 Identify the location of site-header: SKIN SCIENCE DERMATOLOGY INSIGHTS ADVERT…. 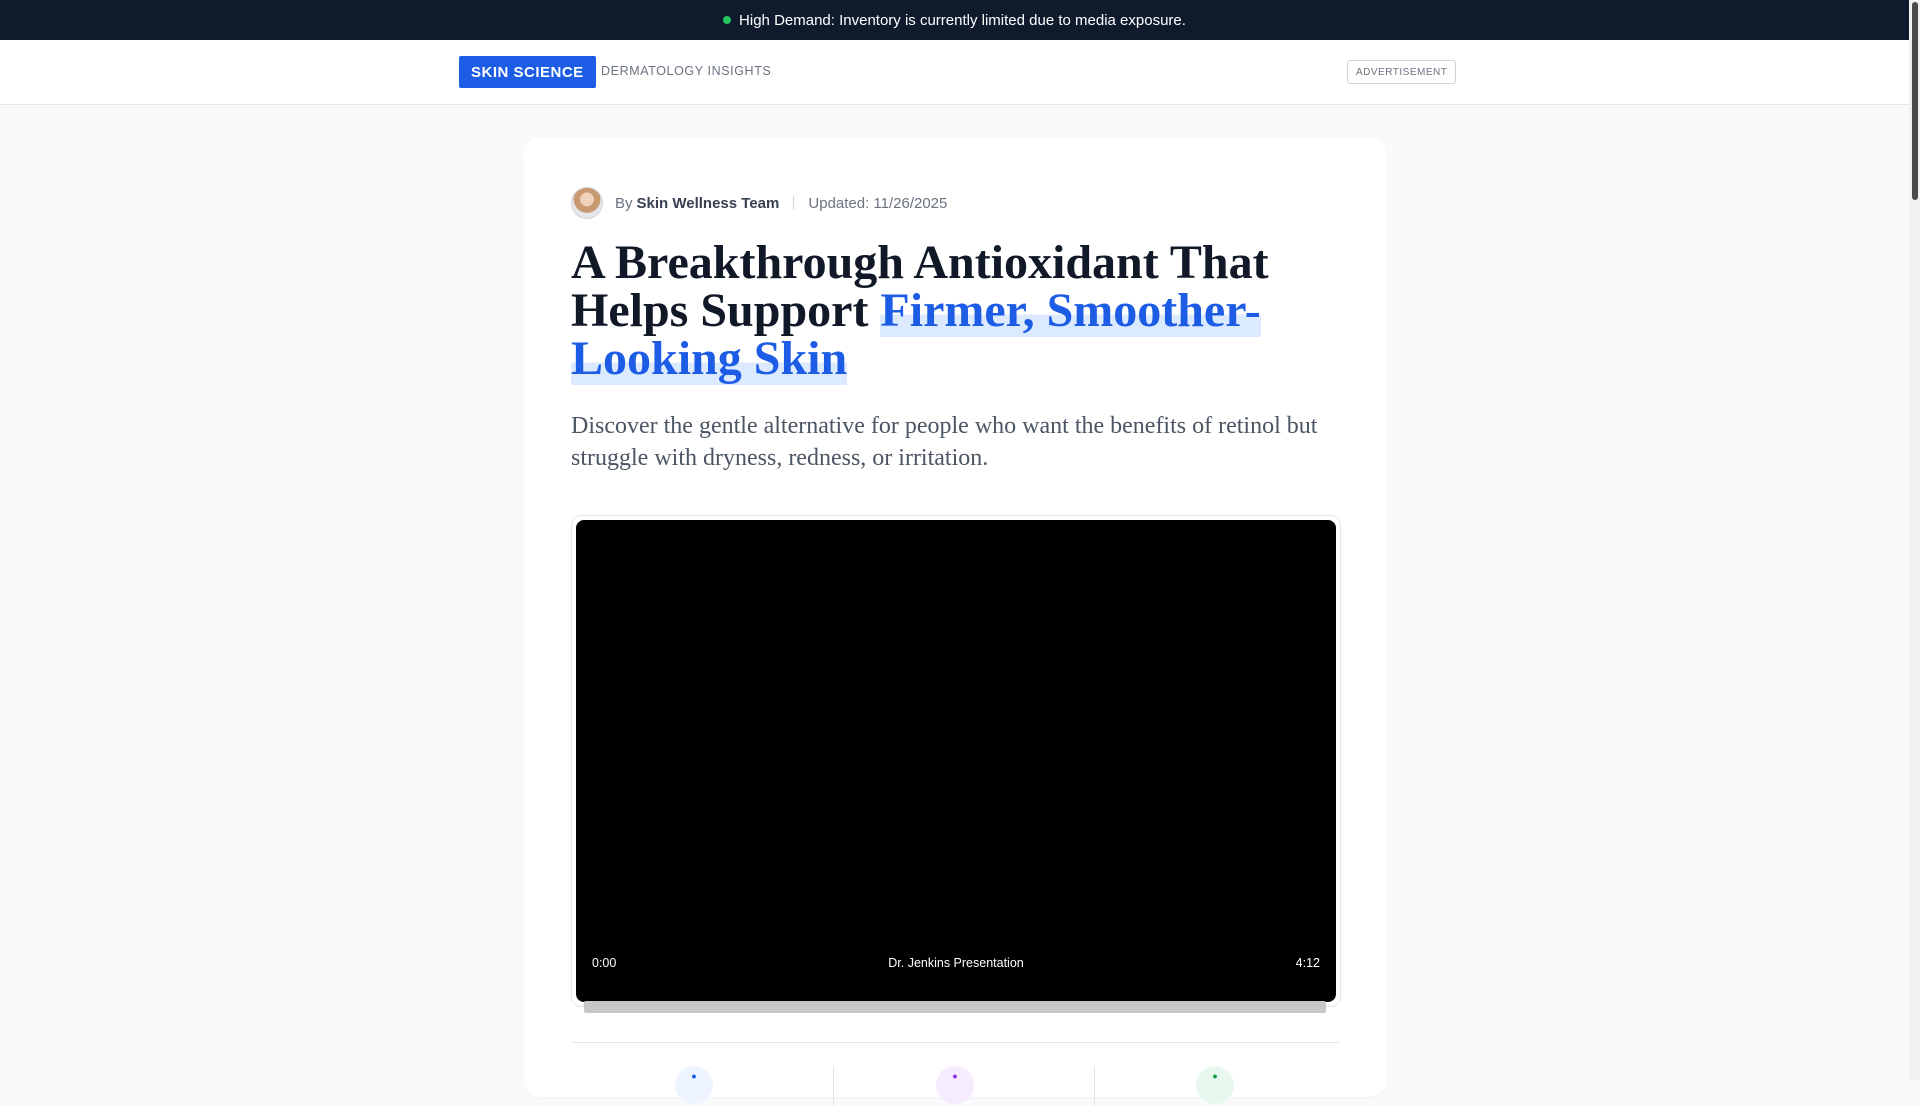
(954, 72).